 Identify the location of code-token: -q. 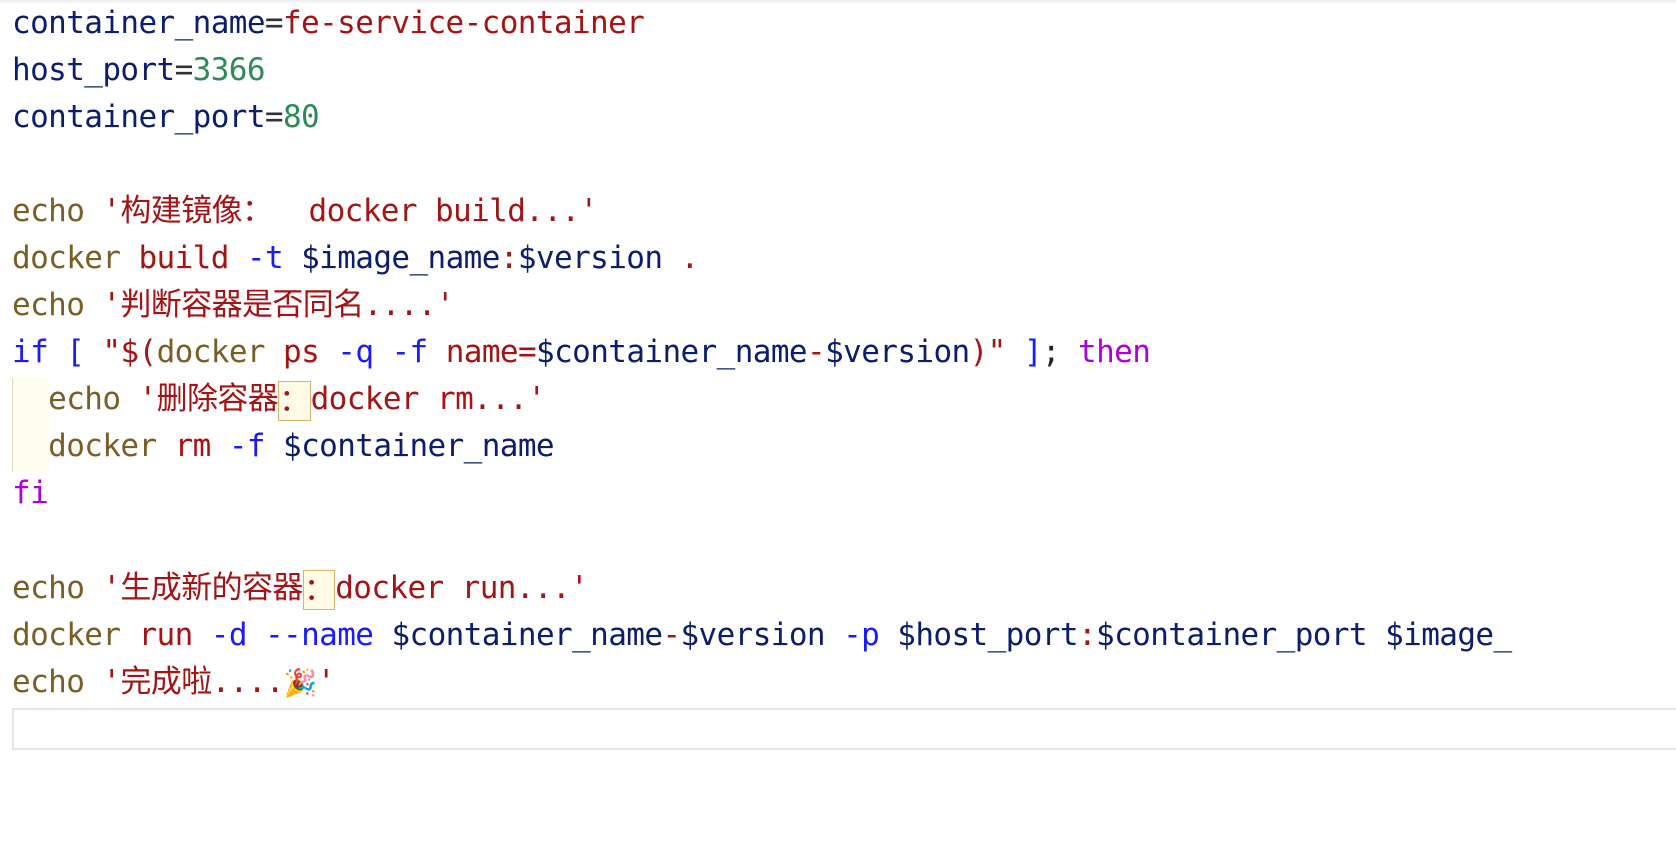
(355, 352).